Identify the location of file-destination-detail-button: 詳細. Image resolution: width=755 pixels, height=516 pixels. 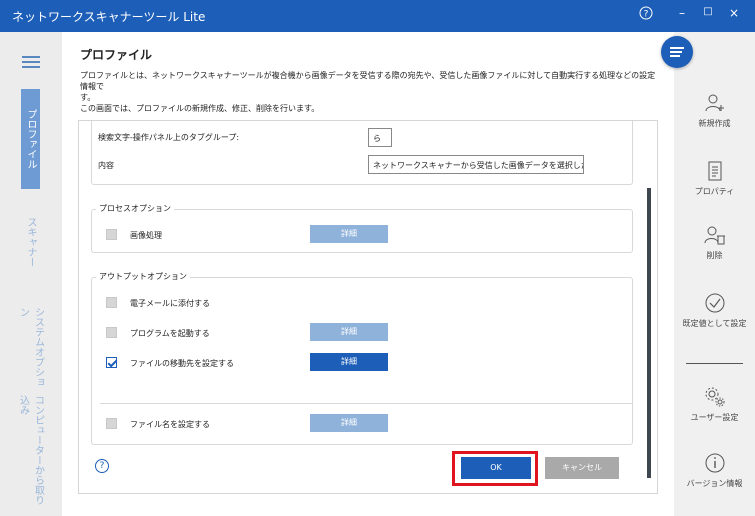
(349, 362).